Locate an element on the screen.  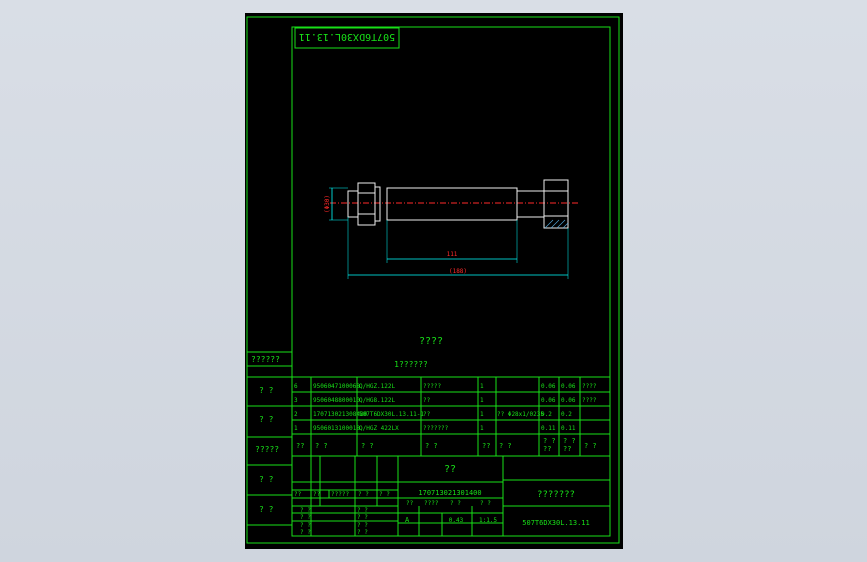
bom-cell-w2: 0.2 is located at coordinates (566, 414).